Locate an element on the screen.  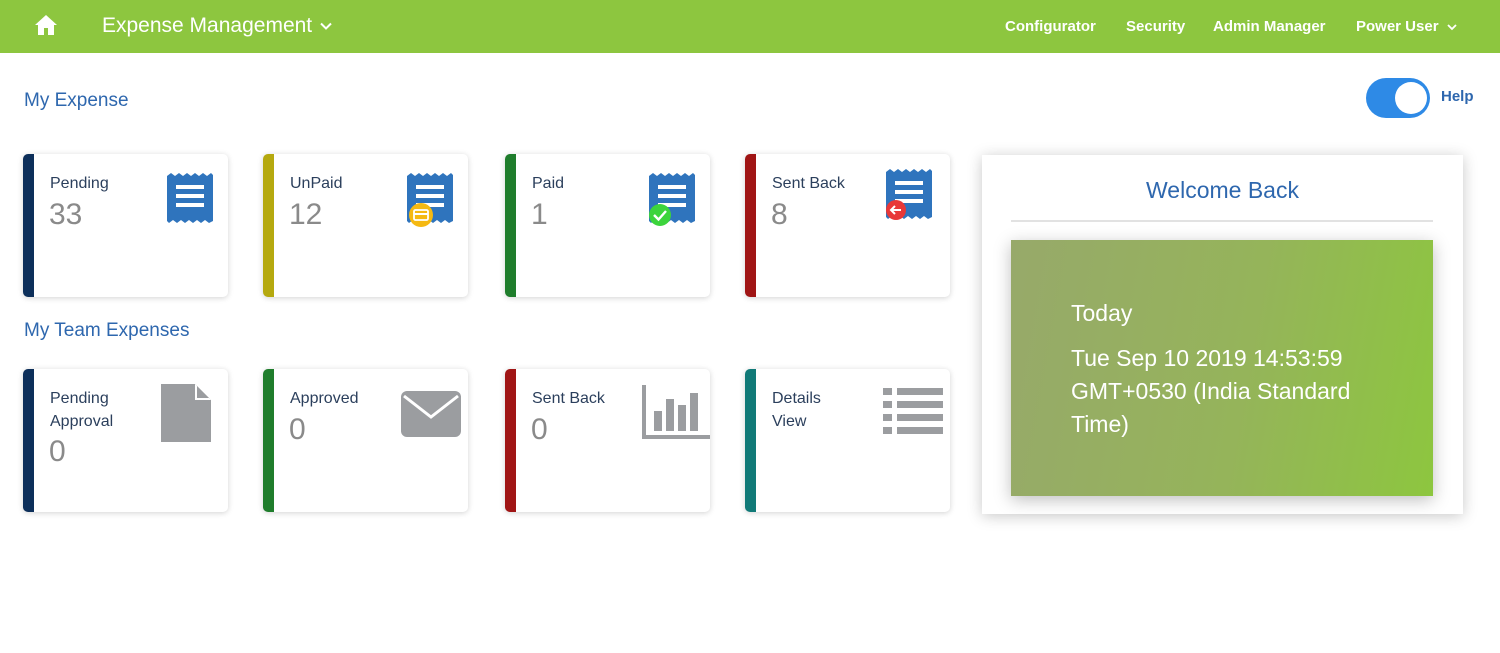
card-paid: Paid 1 is located at coordinates (607, 225).